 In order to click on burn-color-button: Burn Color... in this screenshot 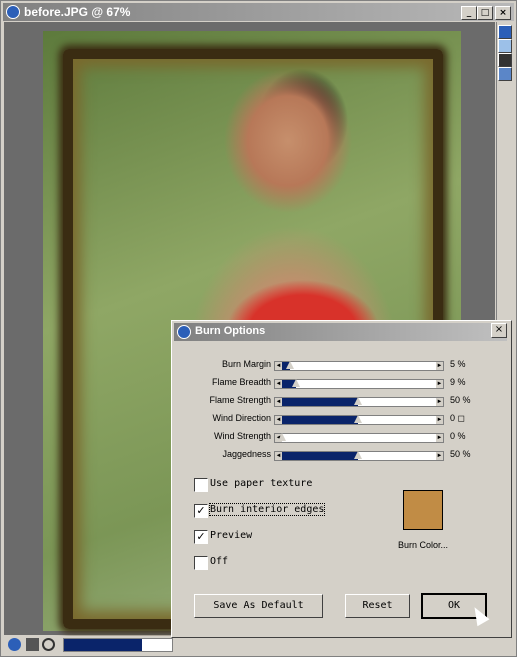, I will do `click(423, 545)`.